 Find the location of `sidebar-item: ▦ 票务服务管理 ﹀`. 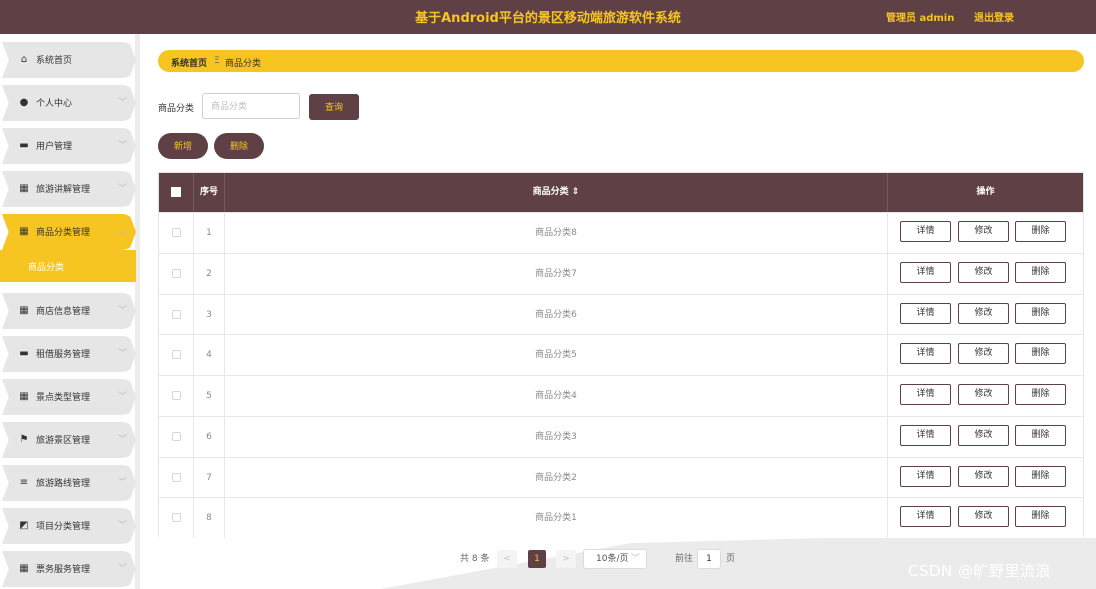

sidebar-item: ▦ 票务服务管理 ﹀ is located at coordinates (69, 569).